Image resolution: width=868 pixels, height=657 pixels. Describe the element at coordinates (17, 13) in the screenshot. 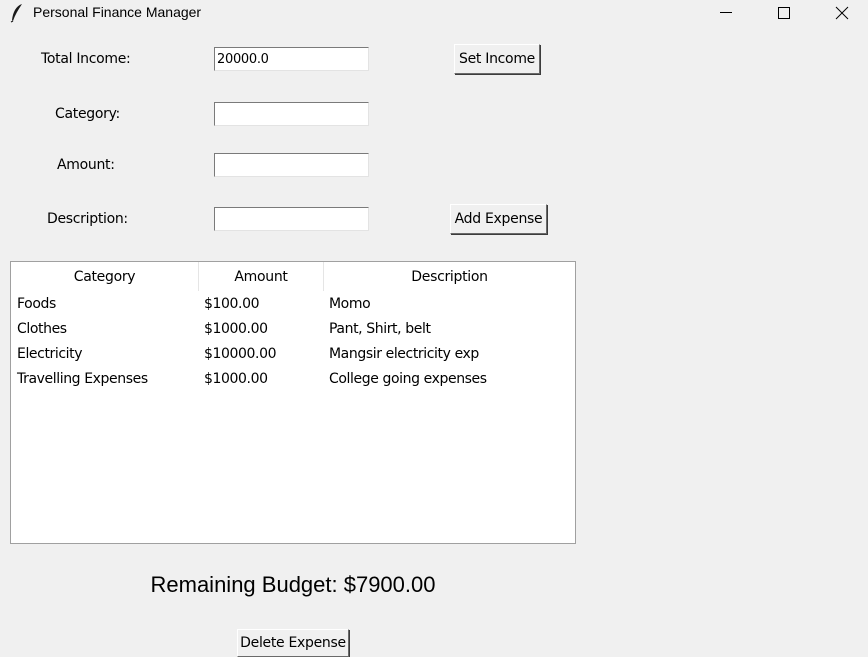

I see `feather-icon` at that location.